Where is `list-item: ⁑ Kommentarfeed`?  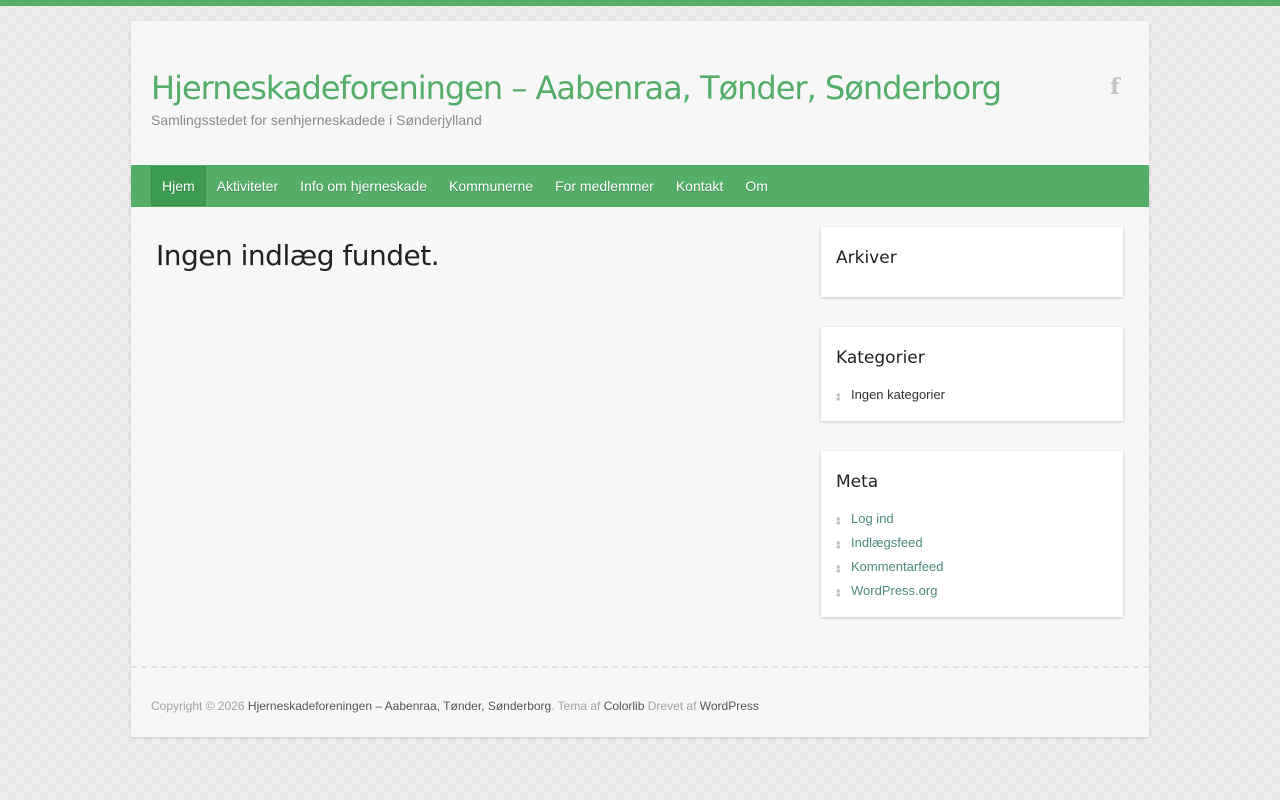 list-item: ⁑ Kommentarfeed is located at coordinates (972, 569).